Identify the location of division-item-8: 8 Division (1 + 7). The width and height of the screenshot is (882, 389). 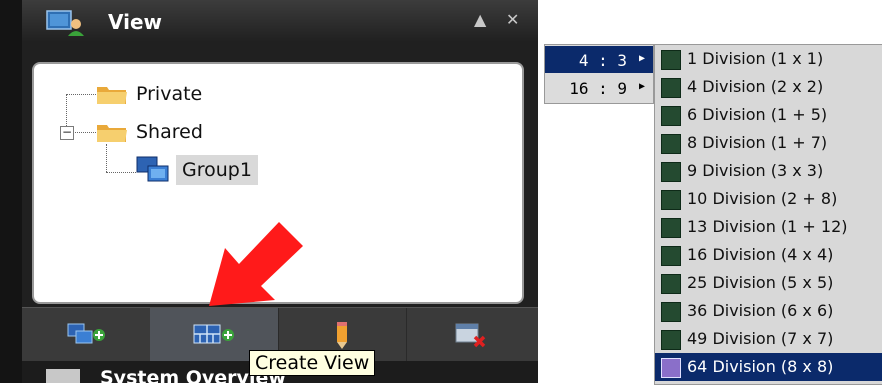
(768, 143).